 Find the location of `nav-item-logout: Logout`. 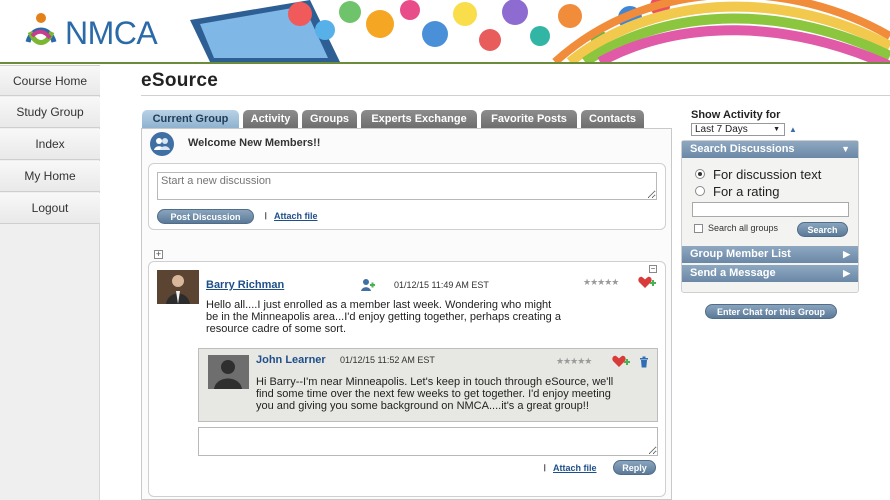

nav-item-logout: Logout is located at coordinates (50, 208).